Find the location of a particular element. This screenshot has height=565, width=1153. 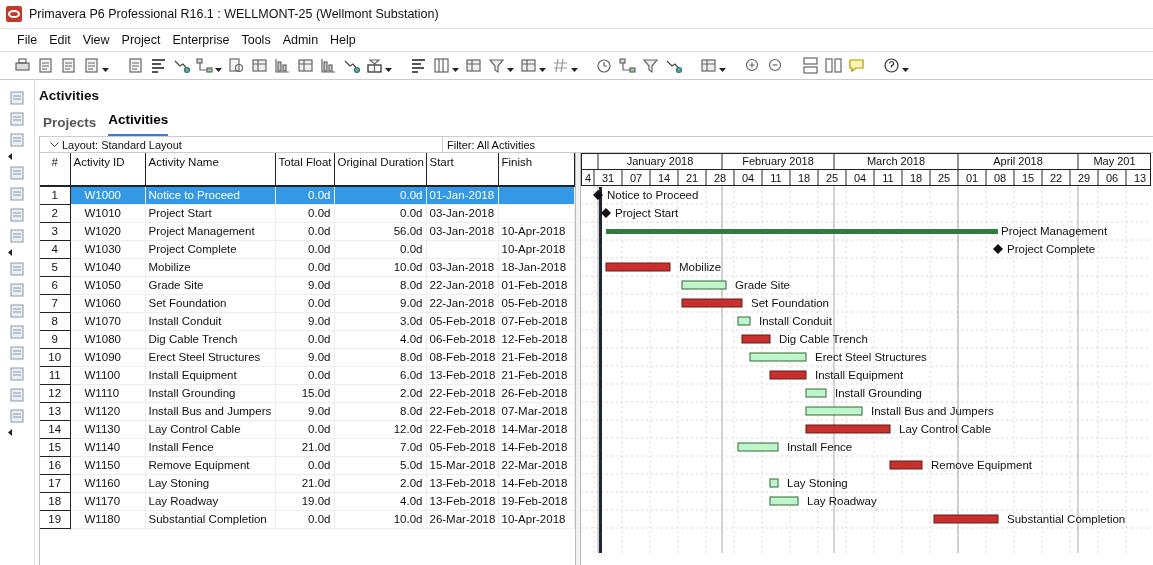

table-row: 18 W1170 Lay Roadway 19.0d 4.0d 13-Feb-2018 19-Feb-2018 is located at coordinates (307, 501).